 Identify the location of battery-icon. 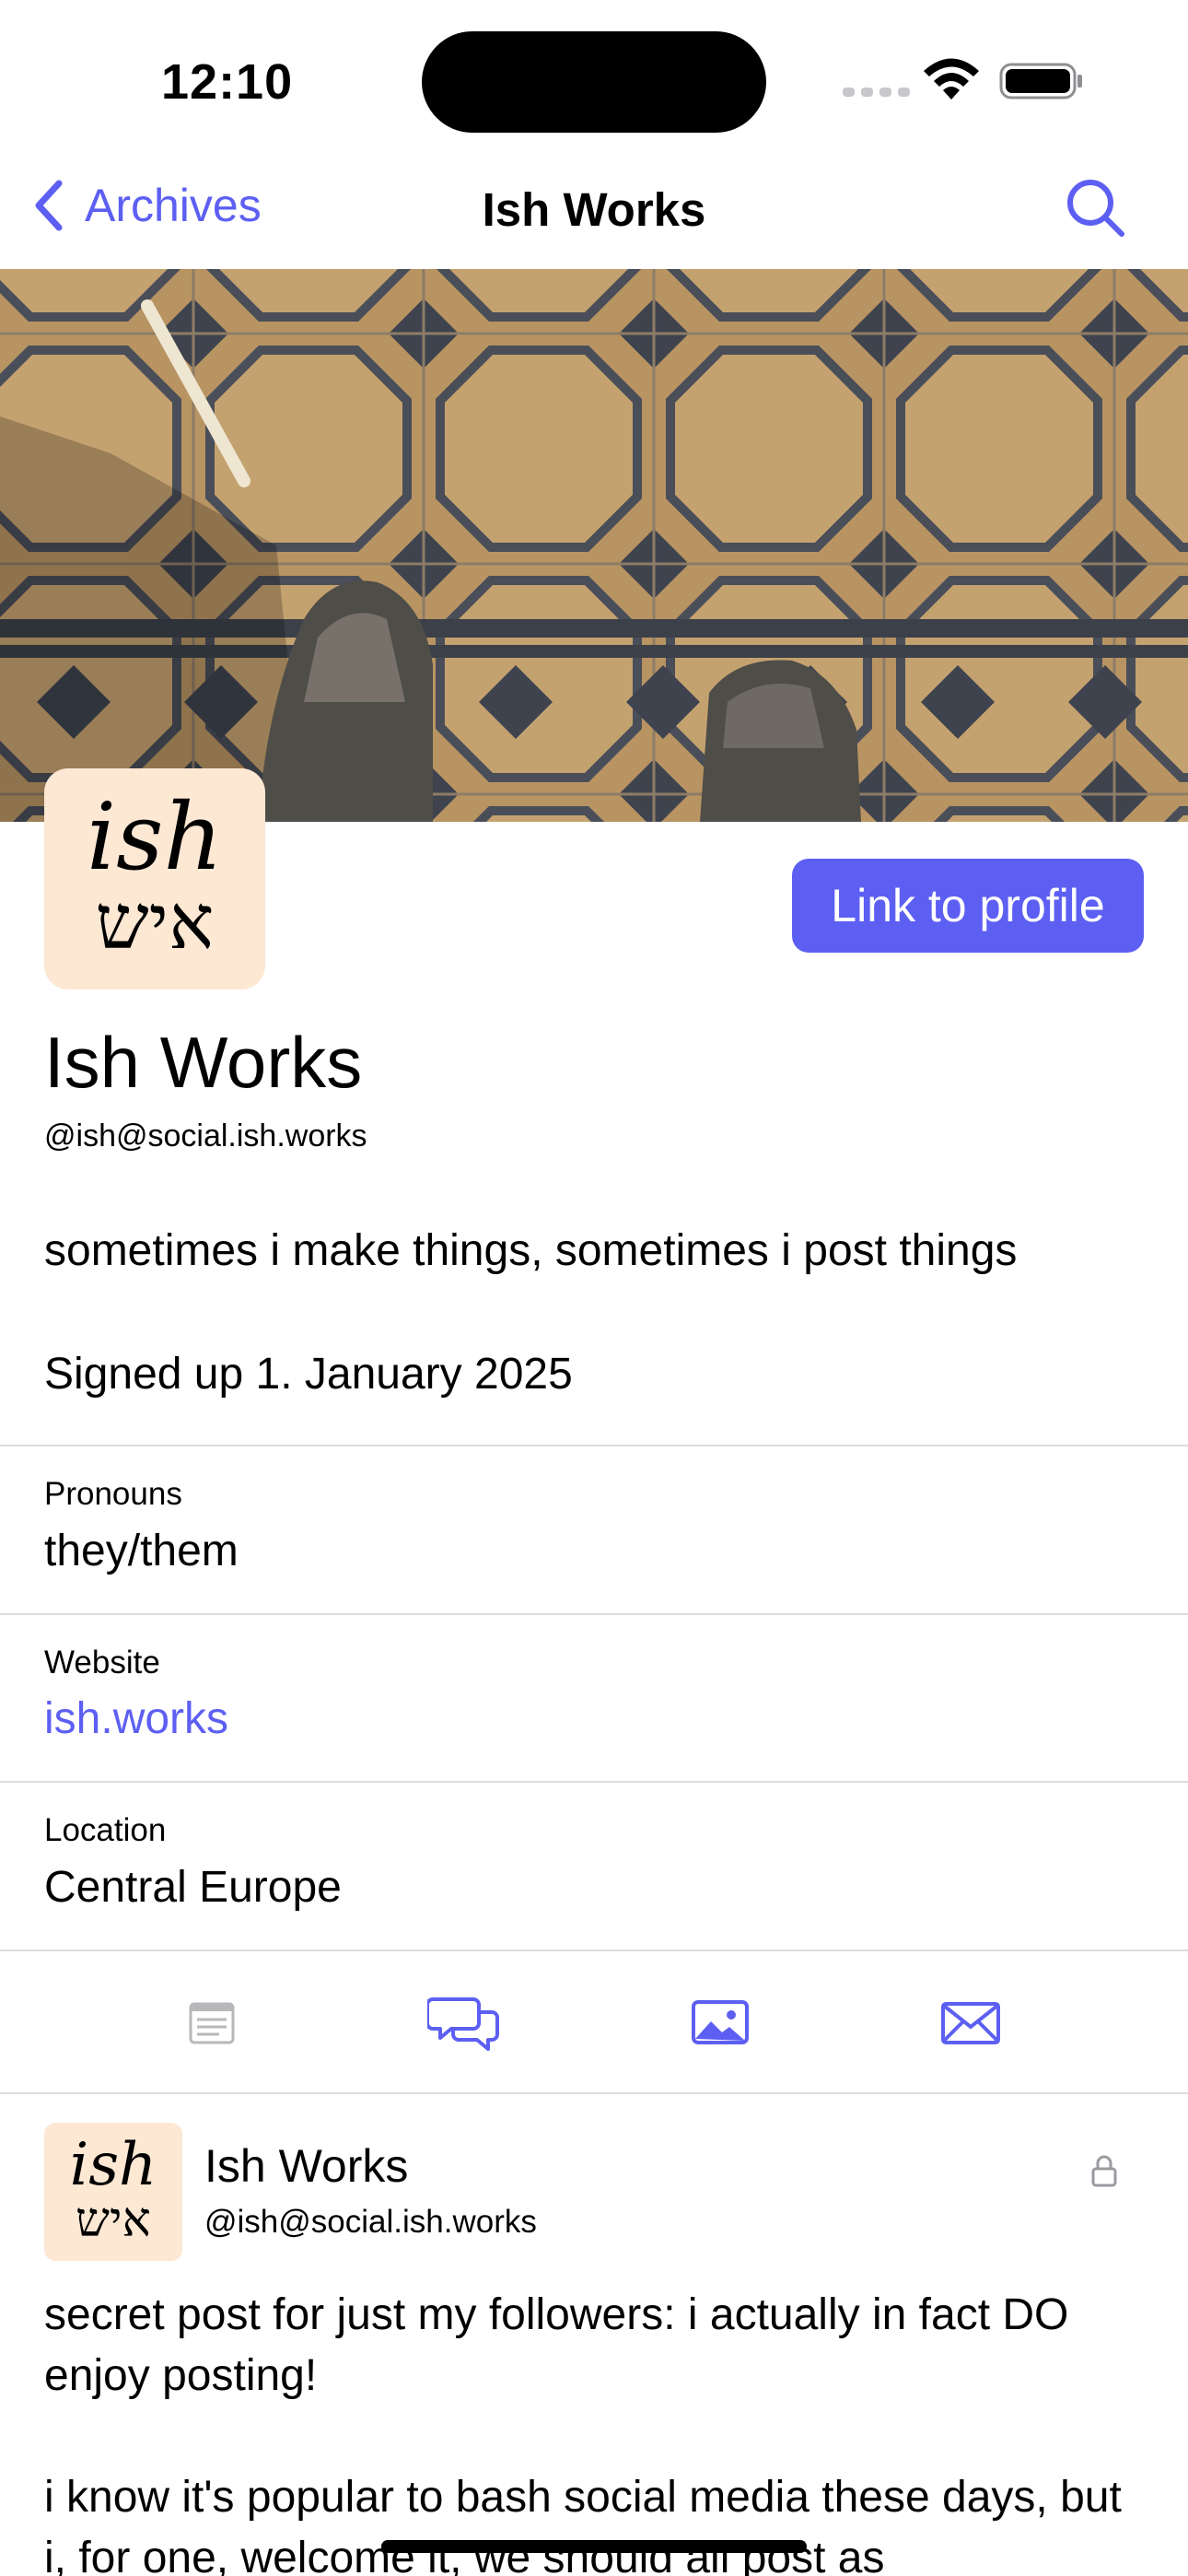
(1040, 81).